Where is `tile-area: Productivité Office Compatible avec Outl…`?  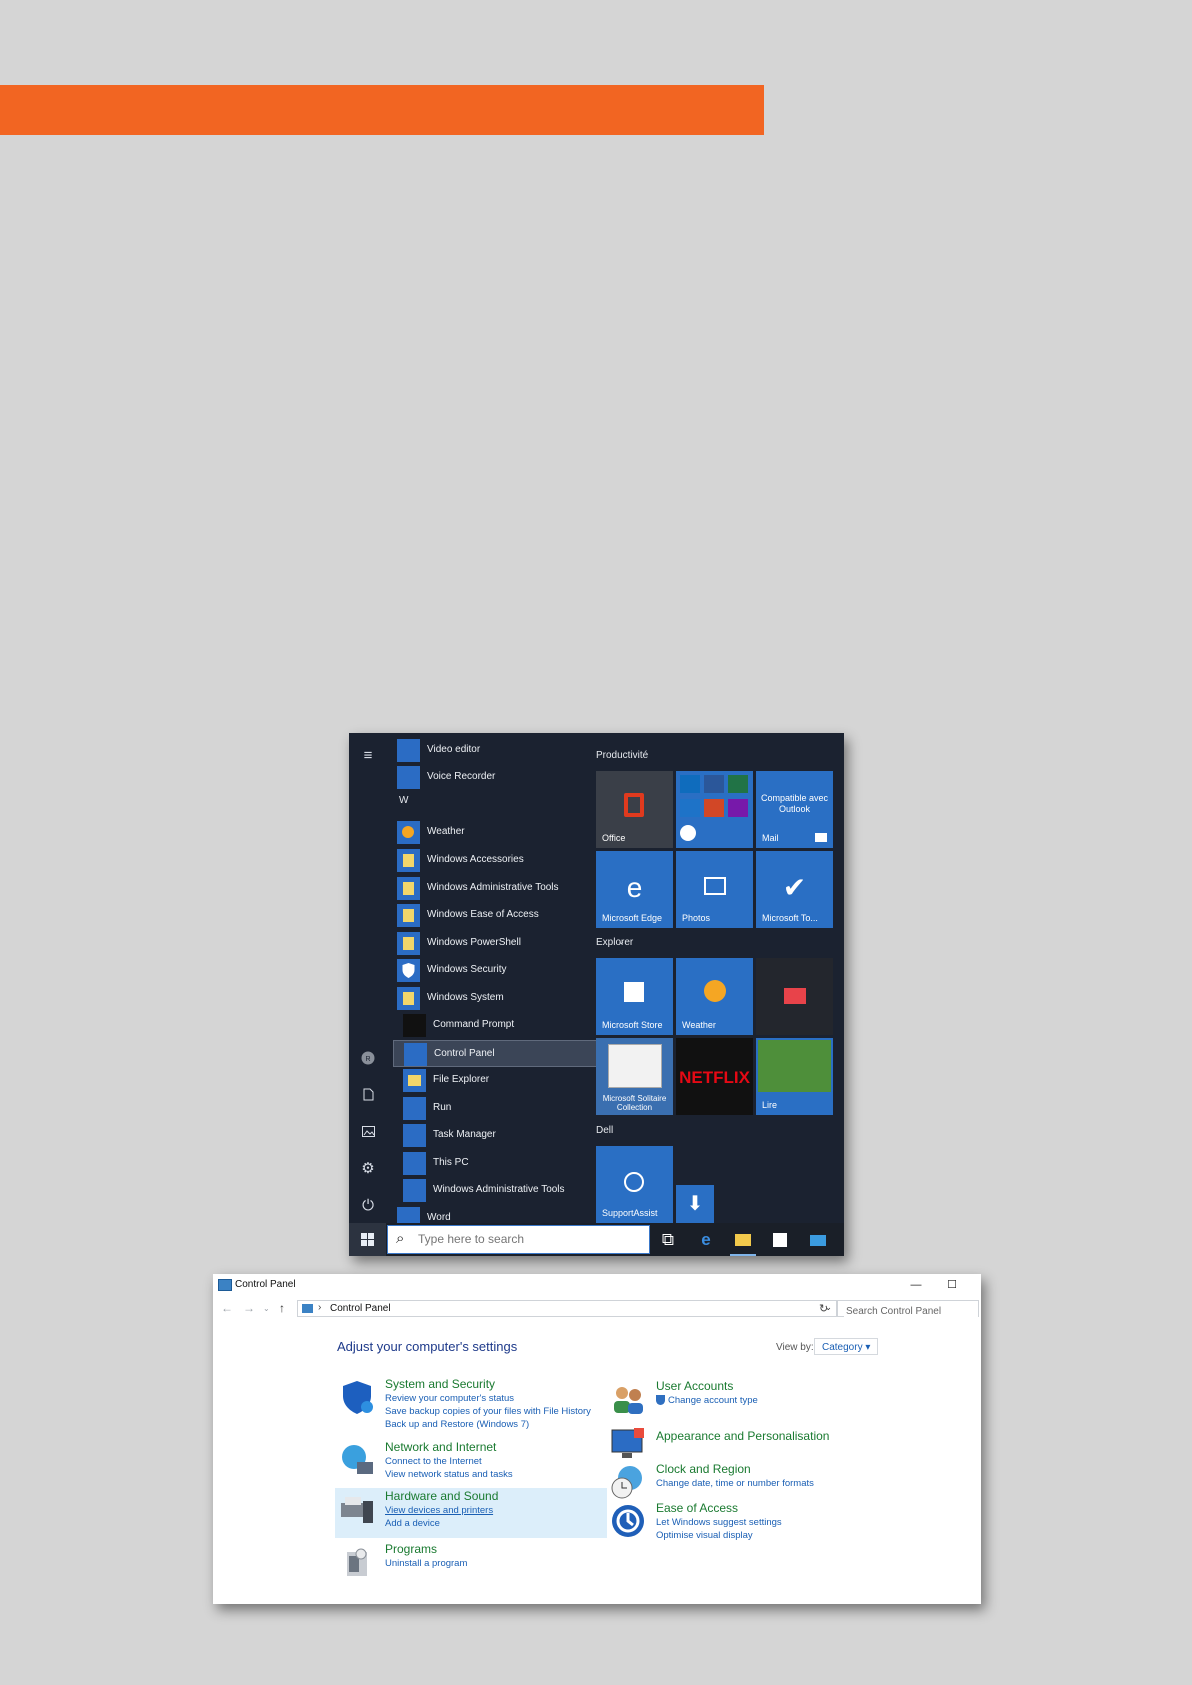
tile-area: Productivité Office Compatible avec Outl… is located at coordinates (720, 978).